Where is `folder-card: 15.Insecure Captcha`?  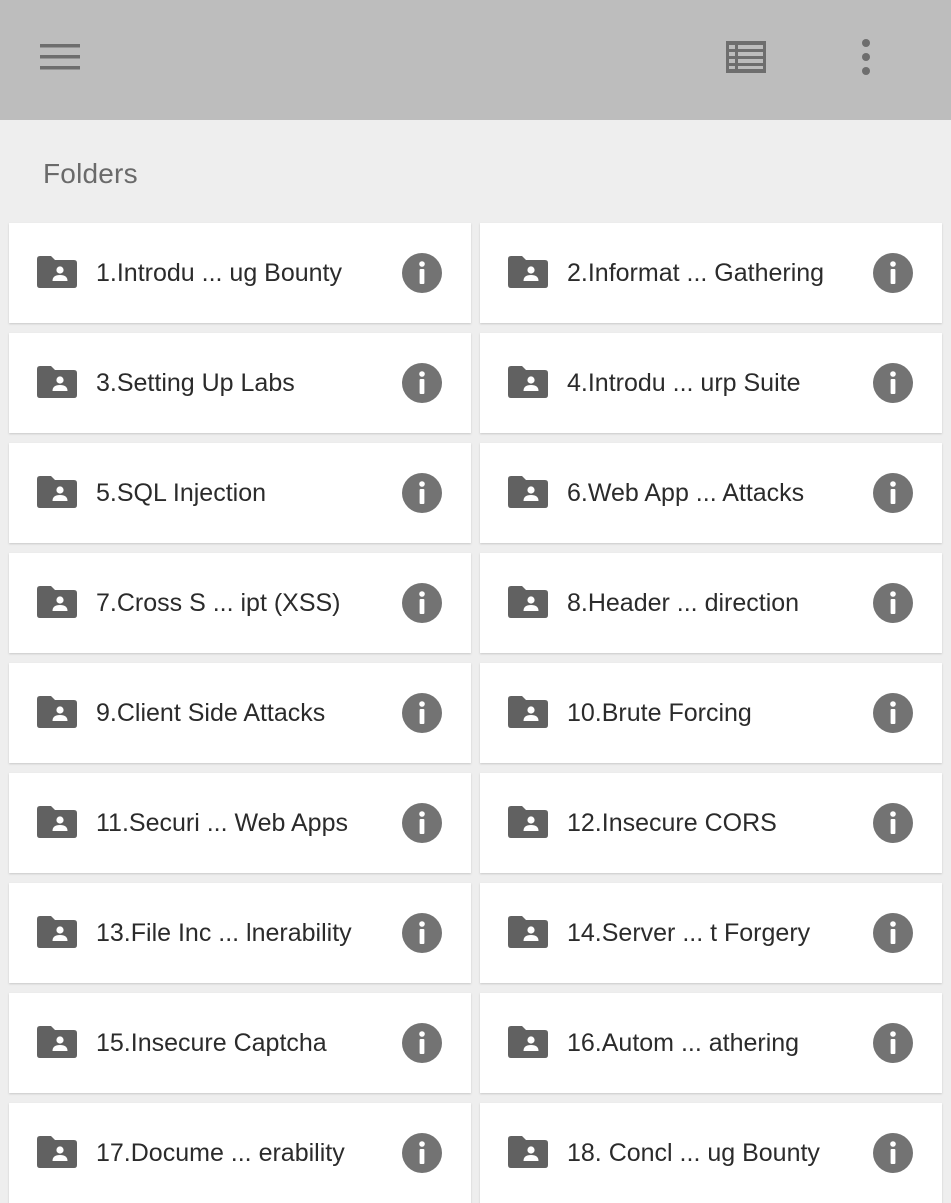 folder-card: 15.Insecure Captcha is located at coordinates (240, 1043).